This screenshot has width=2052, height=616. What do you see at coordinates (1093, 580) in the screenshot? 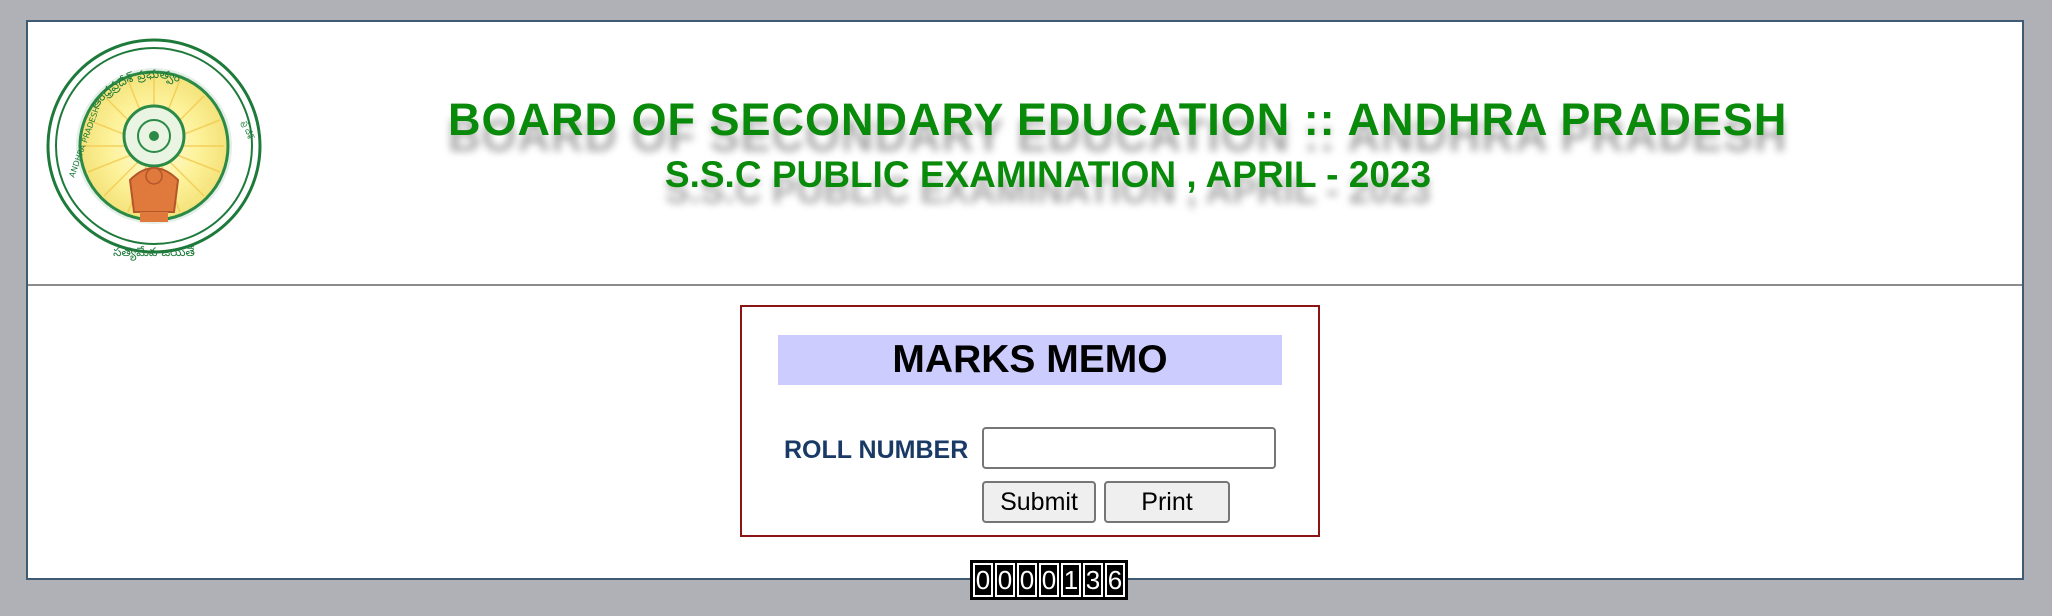
I see `counter-digit: 3` at bounding box center [1093, 580].